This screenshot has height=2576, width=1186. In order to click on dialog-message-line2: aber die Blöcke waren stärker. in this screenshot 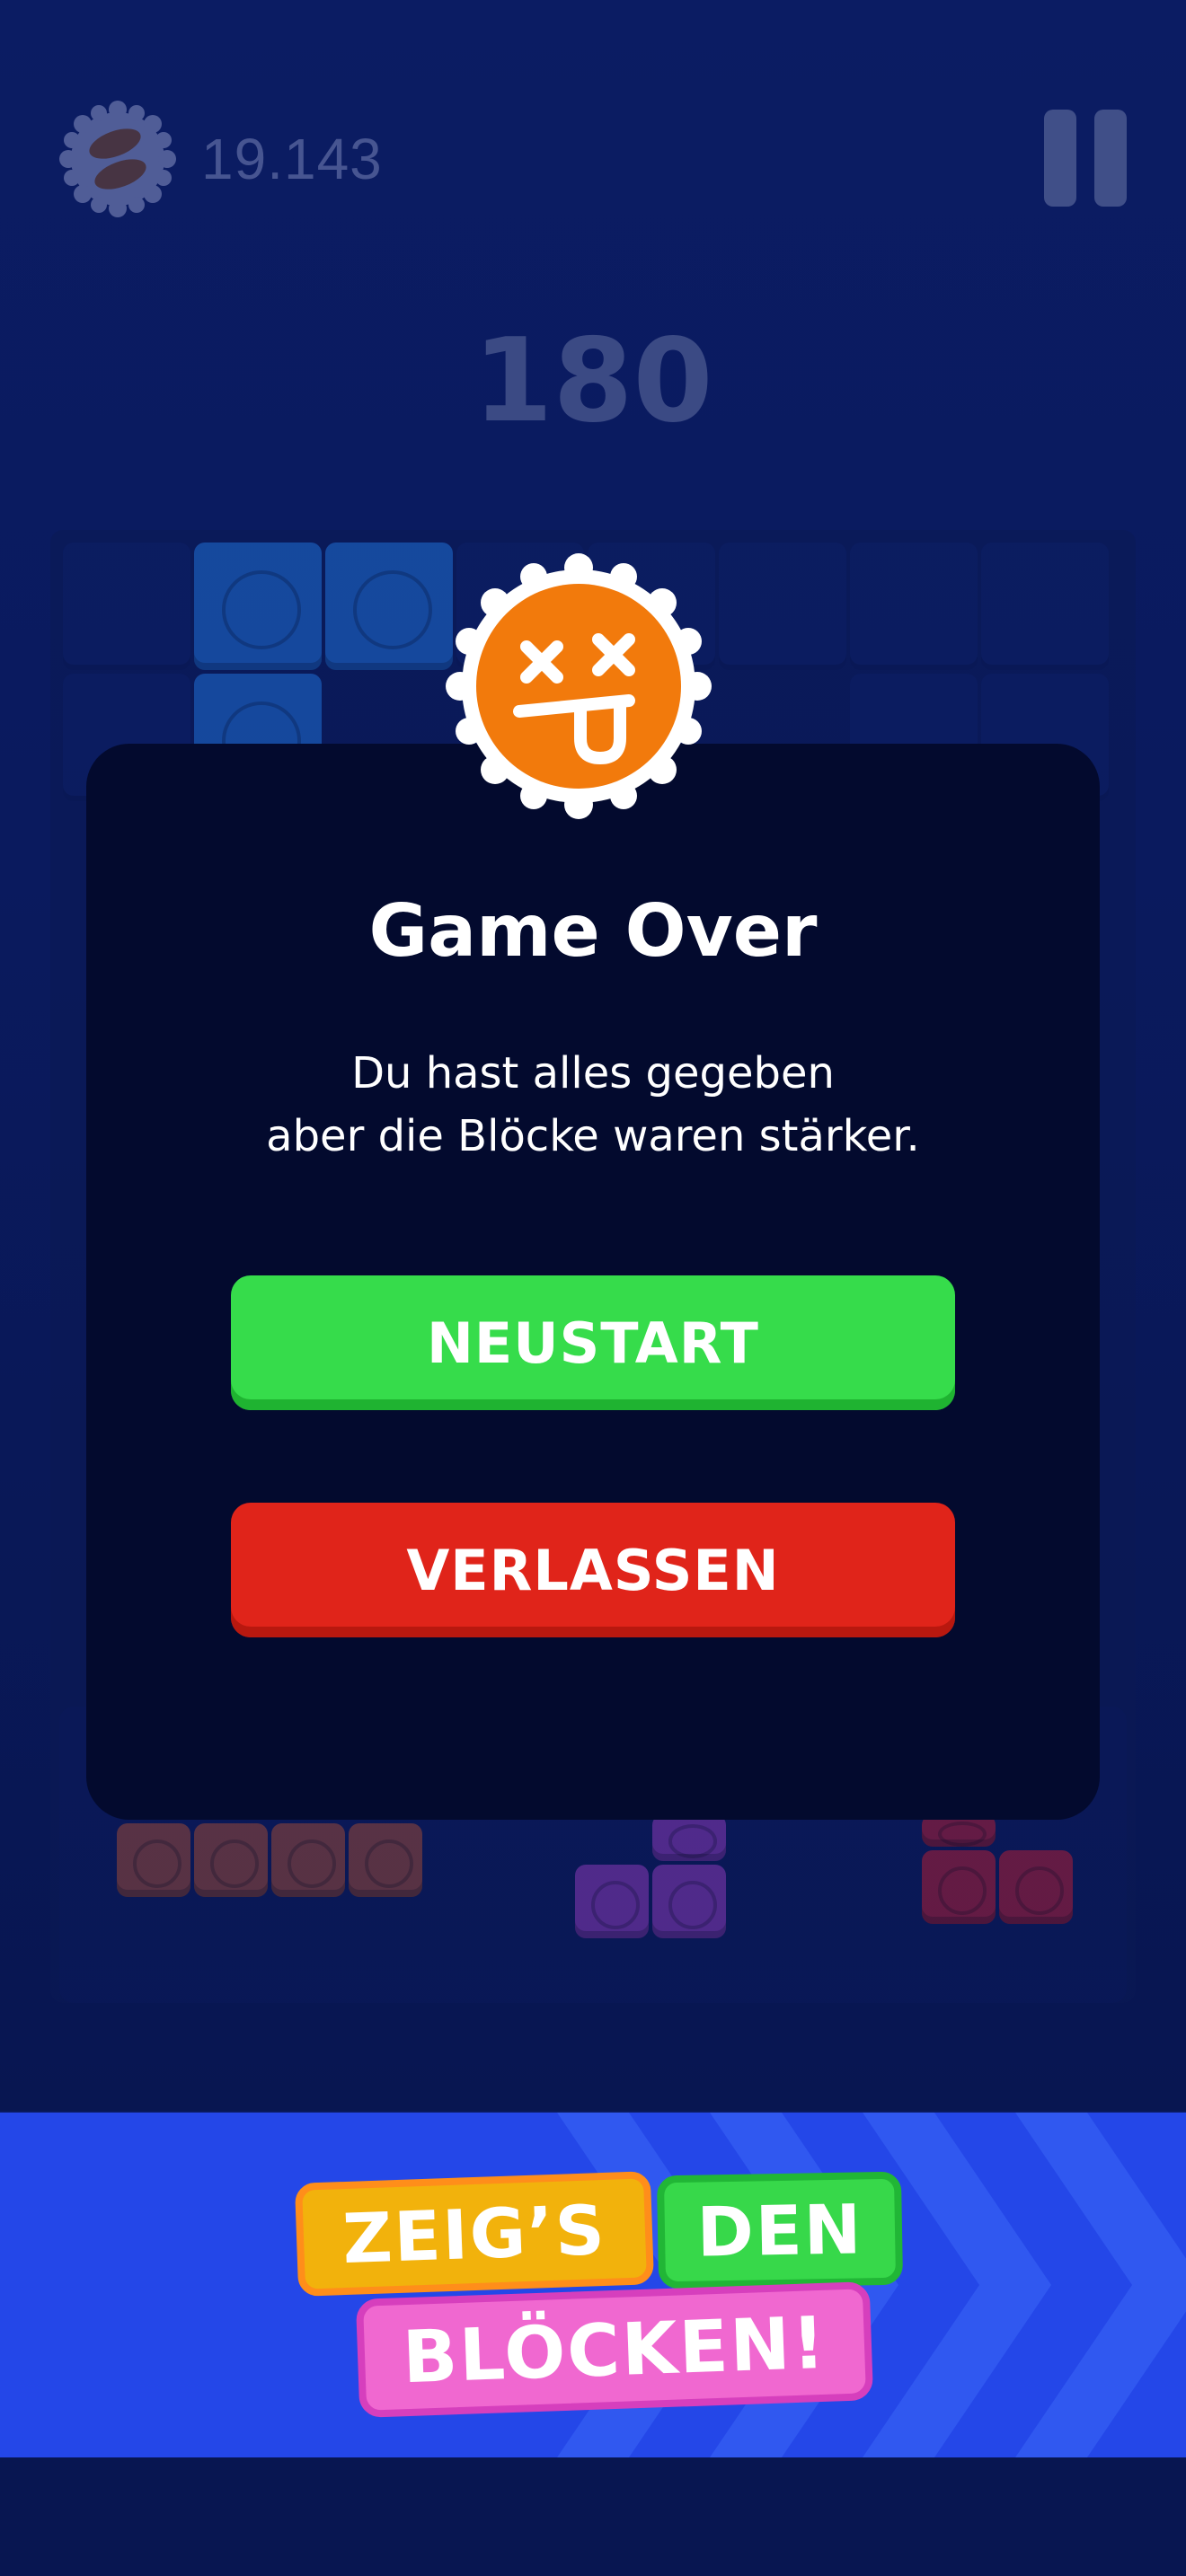, I will do `click(593, 1136)`.